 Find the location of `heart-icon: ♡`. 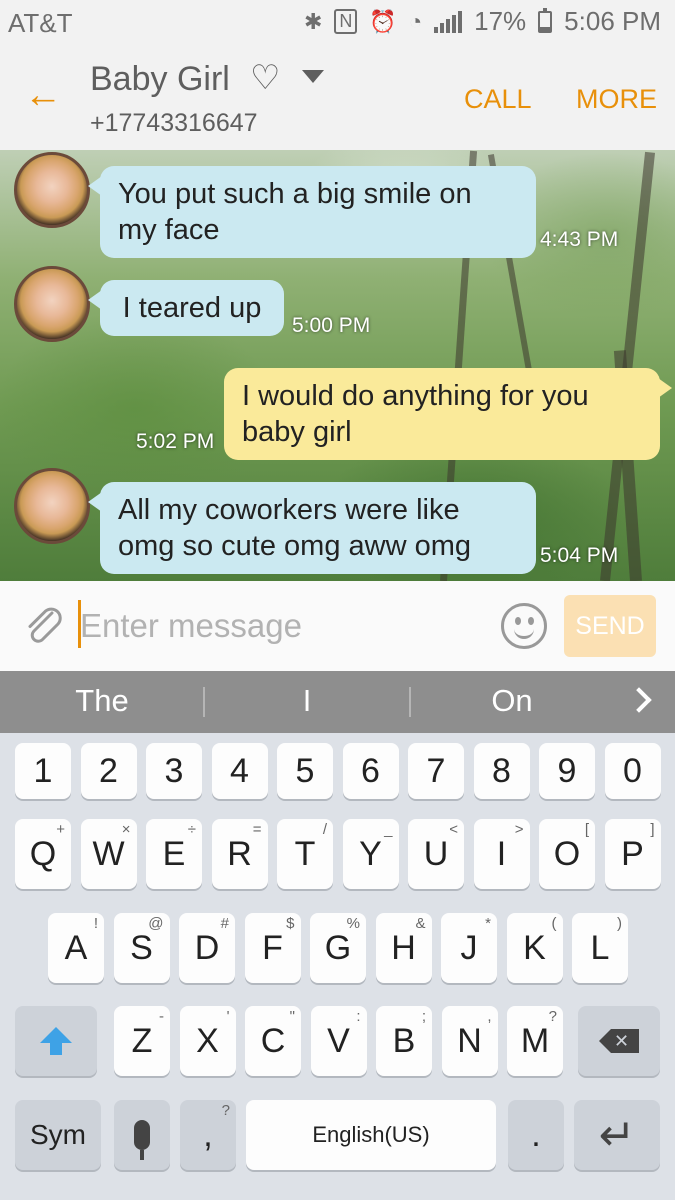

heart-icon: ♡ is located at coordinates (265, 78).